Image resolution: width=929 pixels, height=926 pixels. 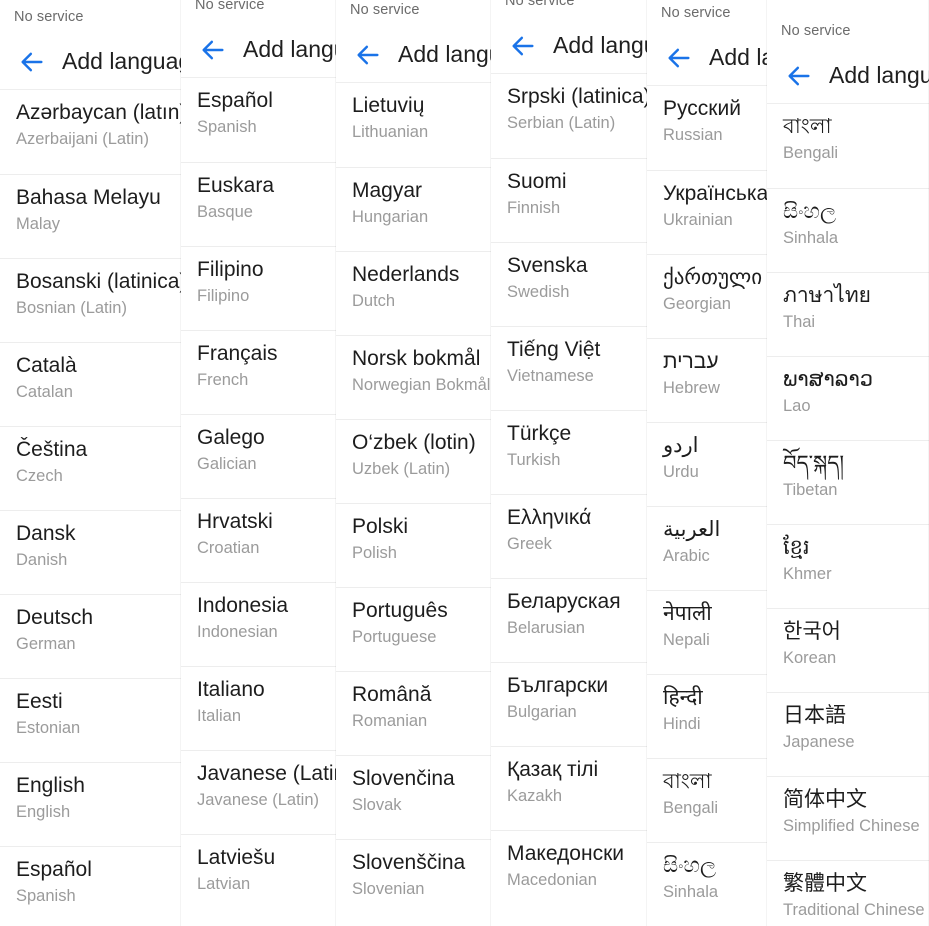 I want to click on language-list-item: ខ្មែរ Khmer, so click(x=848, y=566).